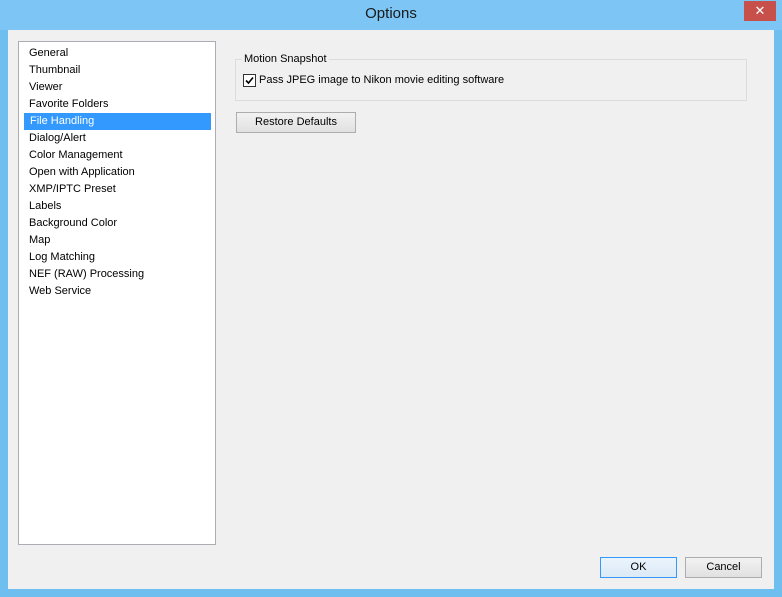 This screenshot has width=782, height=597. Describe the element at coordinates (117, 240) in the screenshot. I see `category-item-map: Map` at that location.